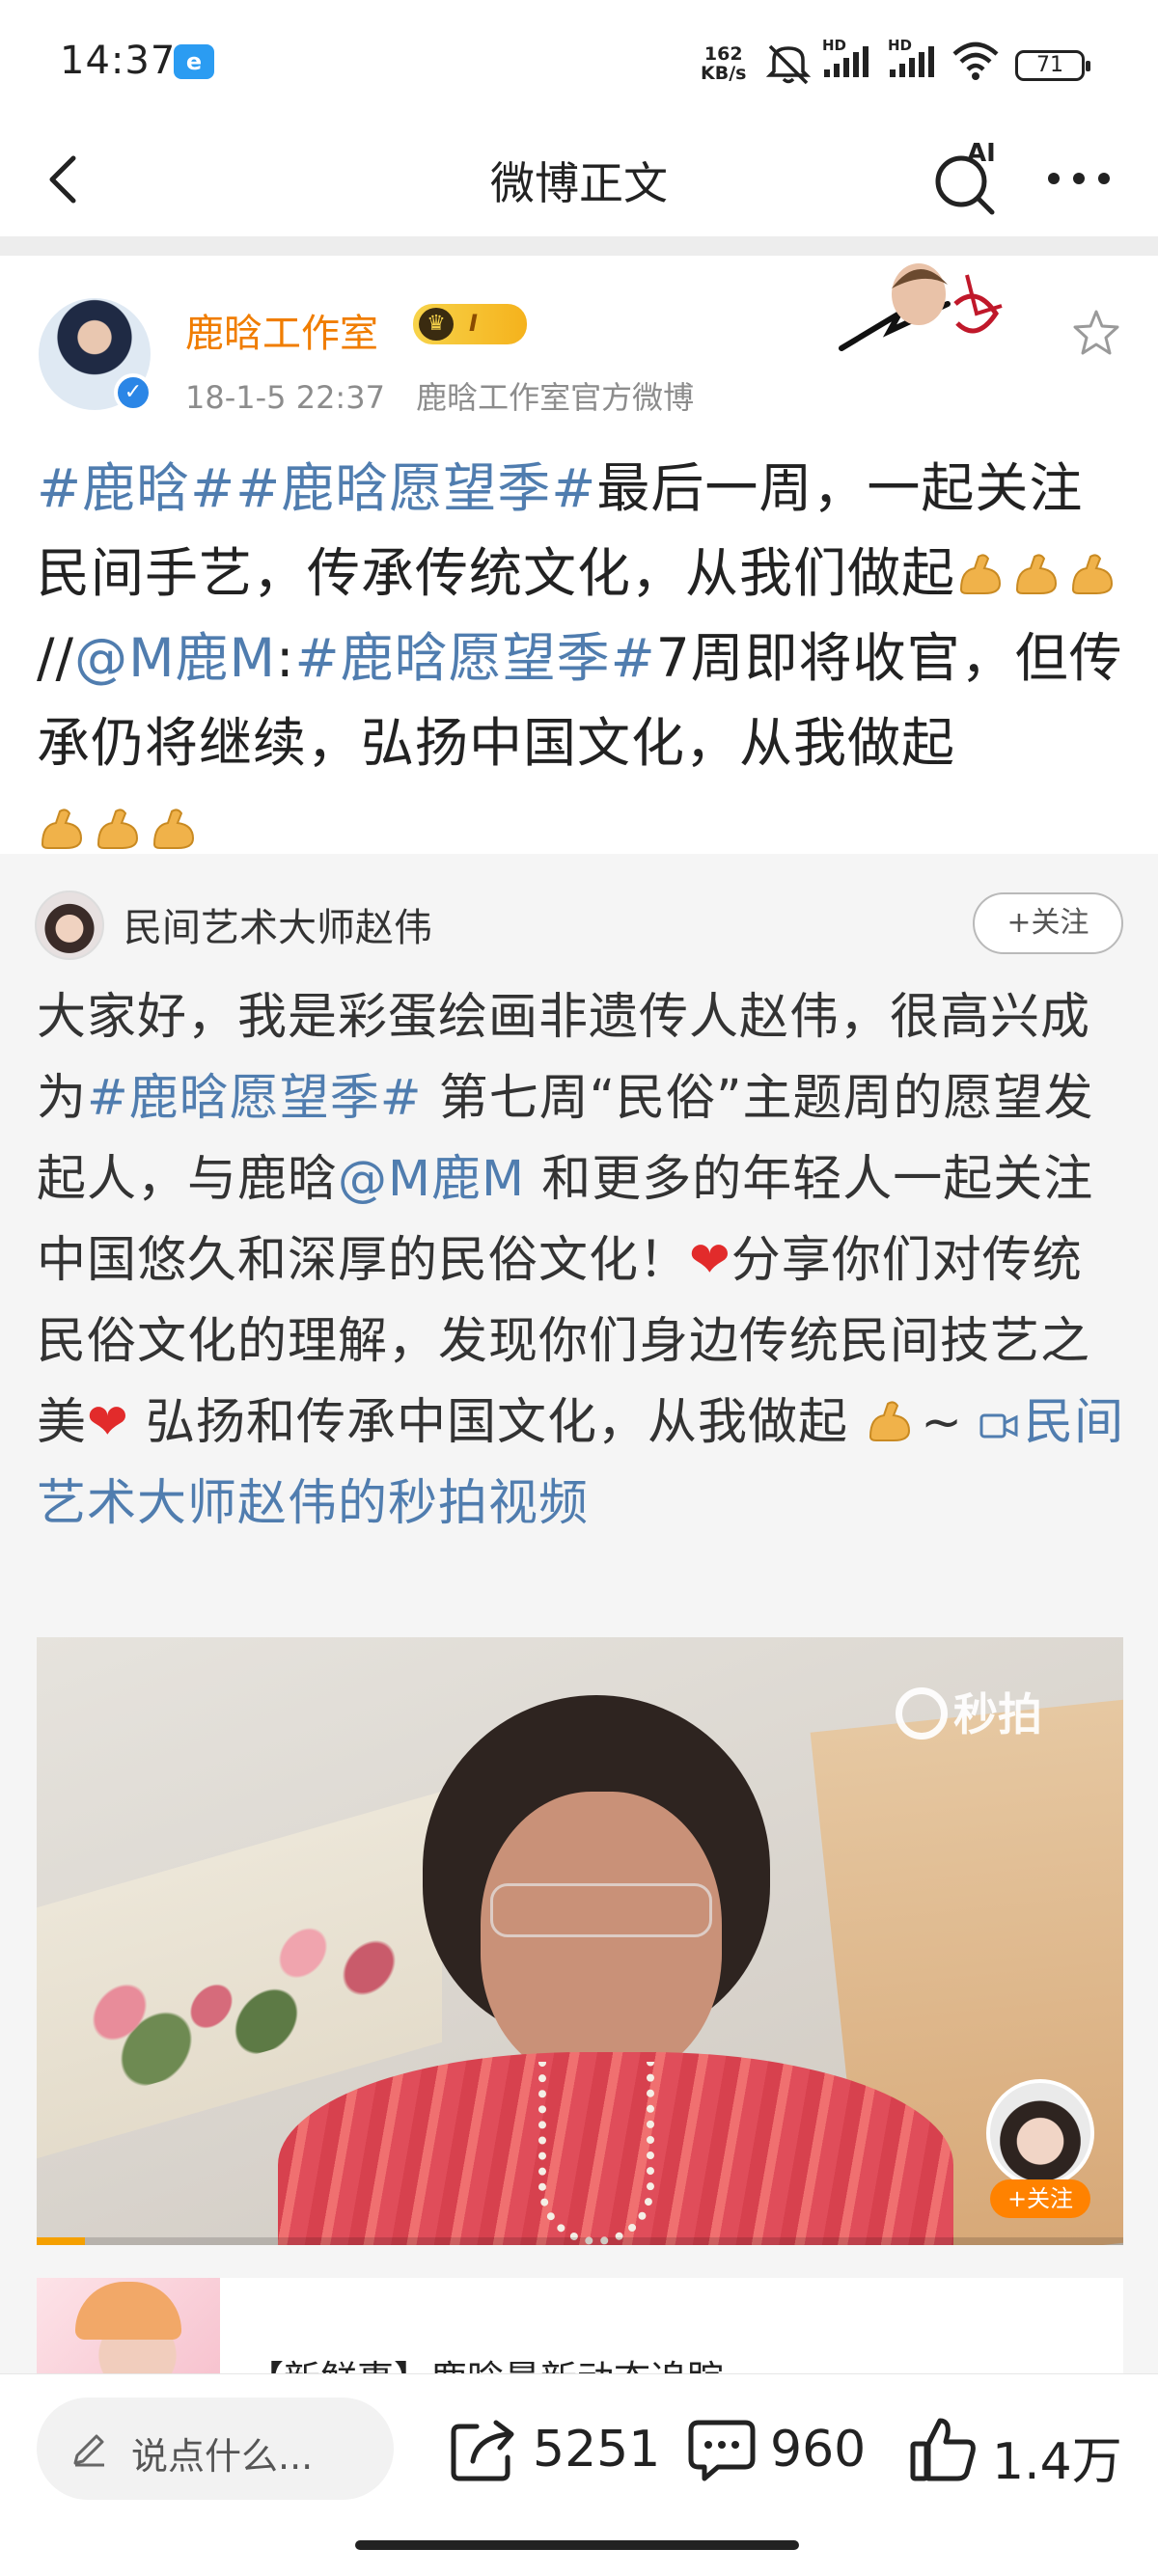  What do you see at coordinates (485, 2362) in the screenshot?
I see `news-title: 【新鲜事】鹿晗最新动态追踪` at bounding box center [485, 2362].